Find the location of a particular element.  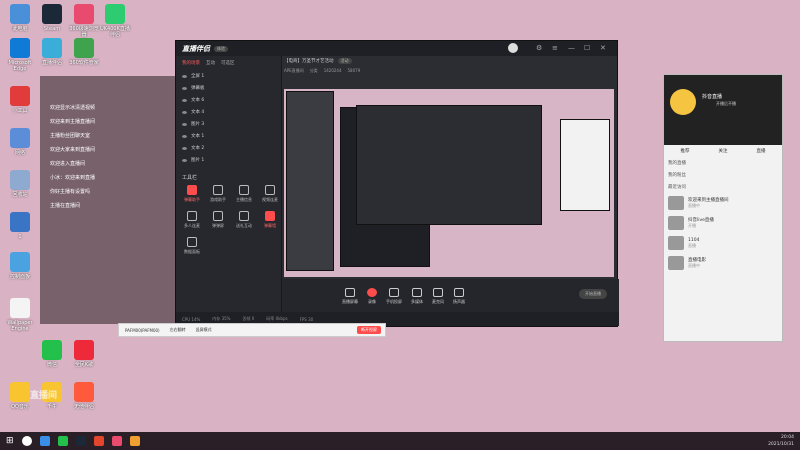

phone-list-item: 抖音live直播 开播 is located at coordinates (723, 223).